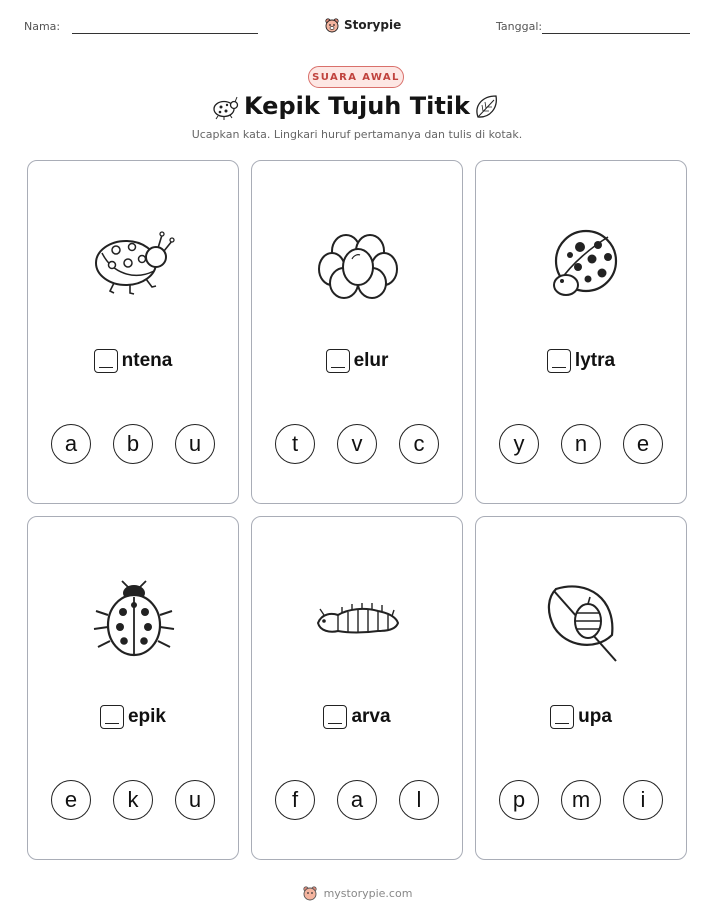  I want to click on letter-option: l, so click(419, 800).